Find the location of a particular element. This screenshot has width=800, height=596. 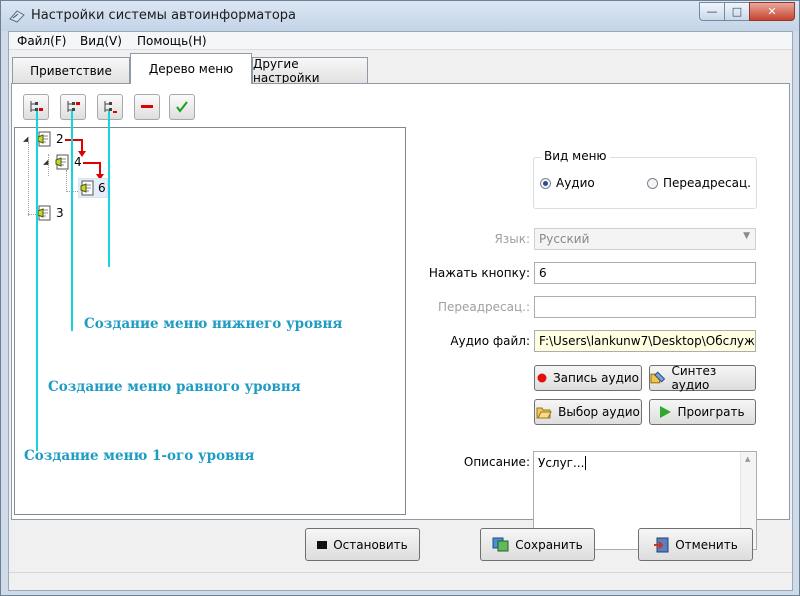

synthesize-icon is located at coordinates (658, 377).